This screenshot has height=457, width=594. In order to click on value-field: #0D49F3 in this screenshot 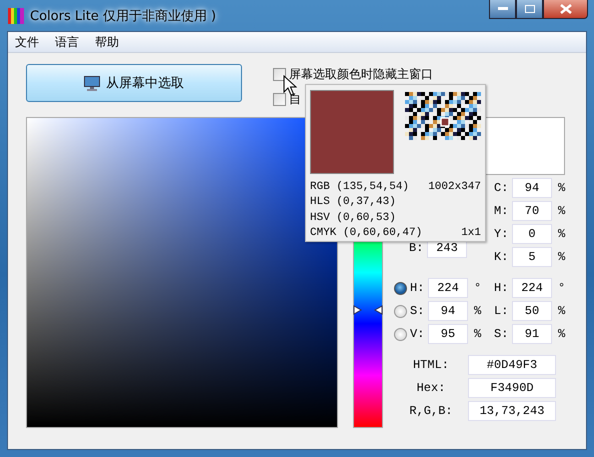, I will do `click(512, 365)`.